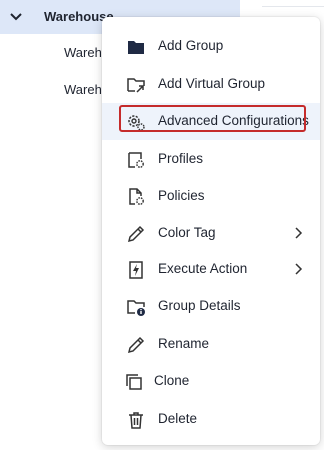 This screenshot has width=324, height=450. Describe the element at coordinates (178, 418) in the screenshot. I see `menu-item-label: Delete` at that location.